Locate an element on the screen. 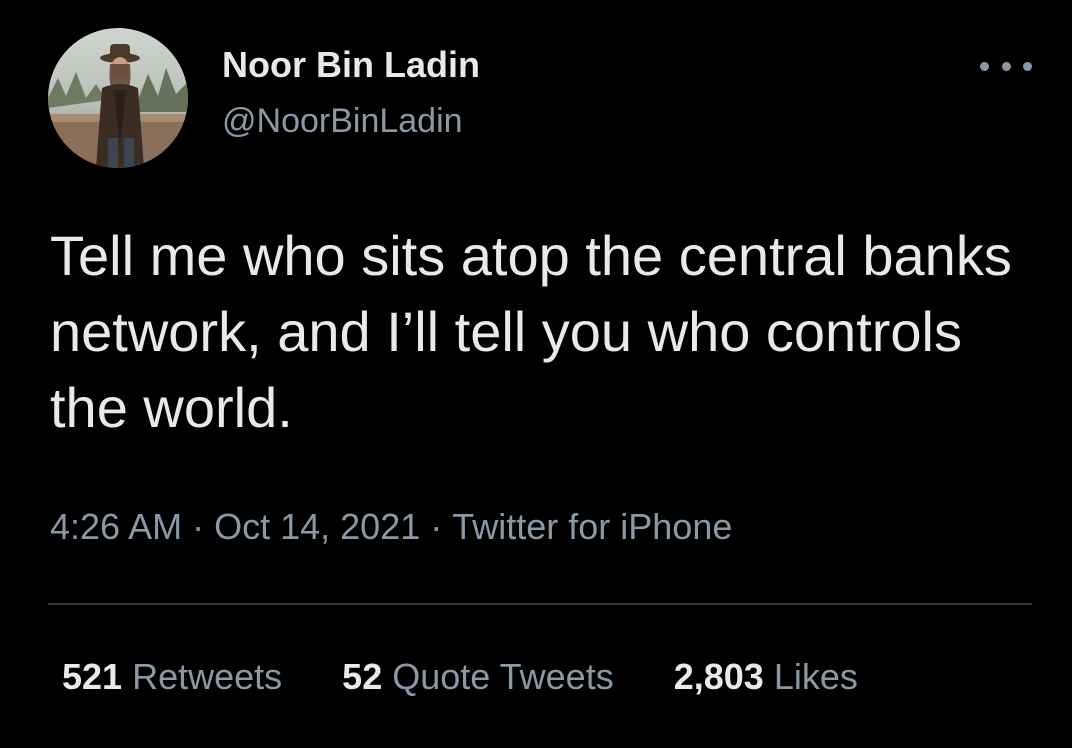 The height and width of the screenshot is (748, 1072). retweets-count: 521 is located at coordinates (92, 676).